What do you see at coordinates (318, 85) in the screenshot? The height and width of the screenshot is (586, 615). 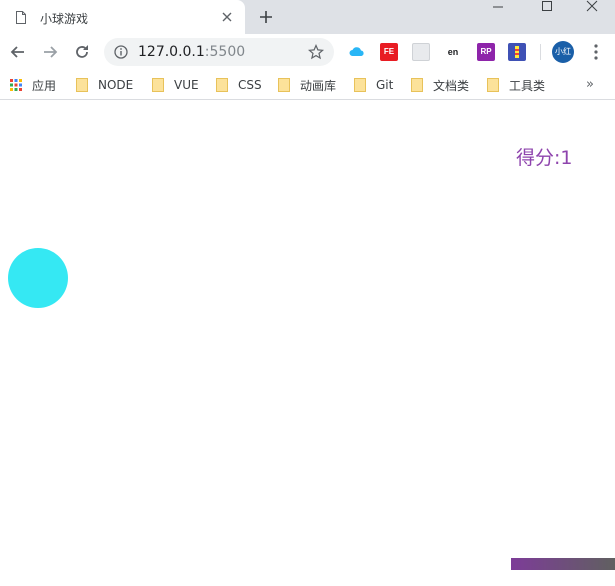 I see `bookmark-label: 动画库` at bounding box center [318, 85].